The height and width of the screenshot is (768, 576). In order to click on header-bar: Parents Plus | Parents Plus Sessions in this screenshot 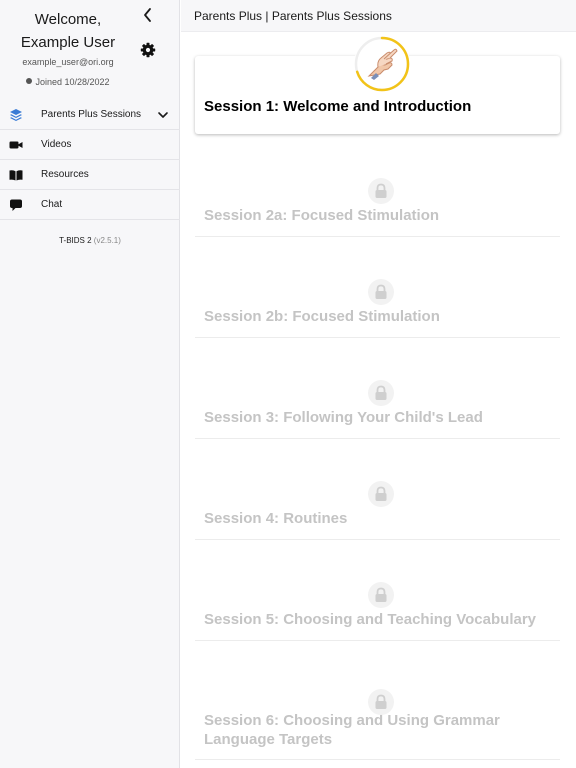, I will do `click(378, 16)`.